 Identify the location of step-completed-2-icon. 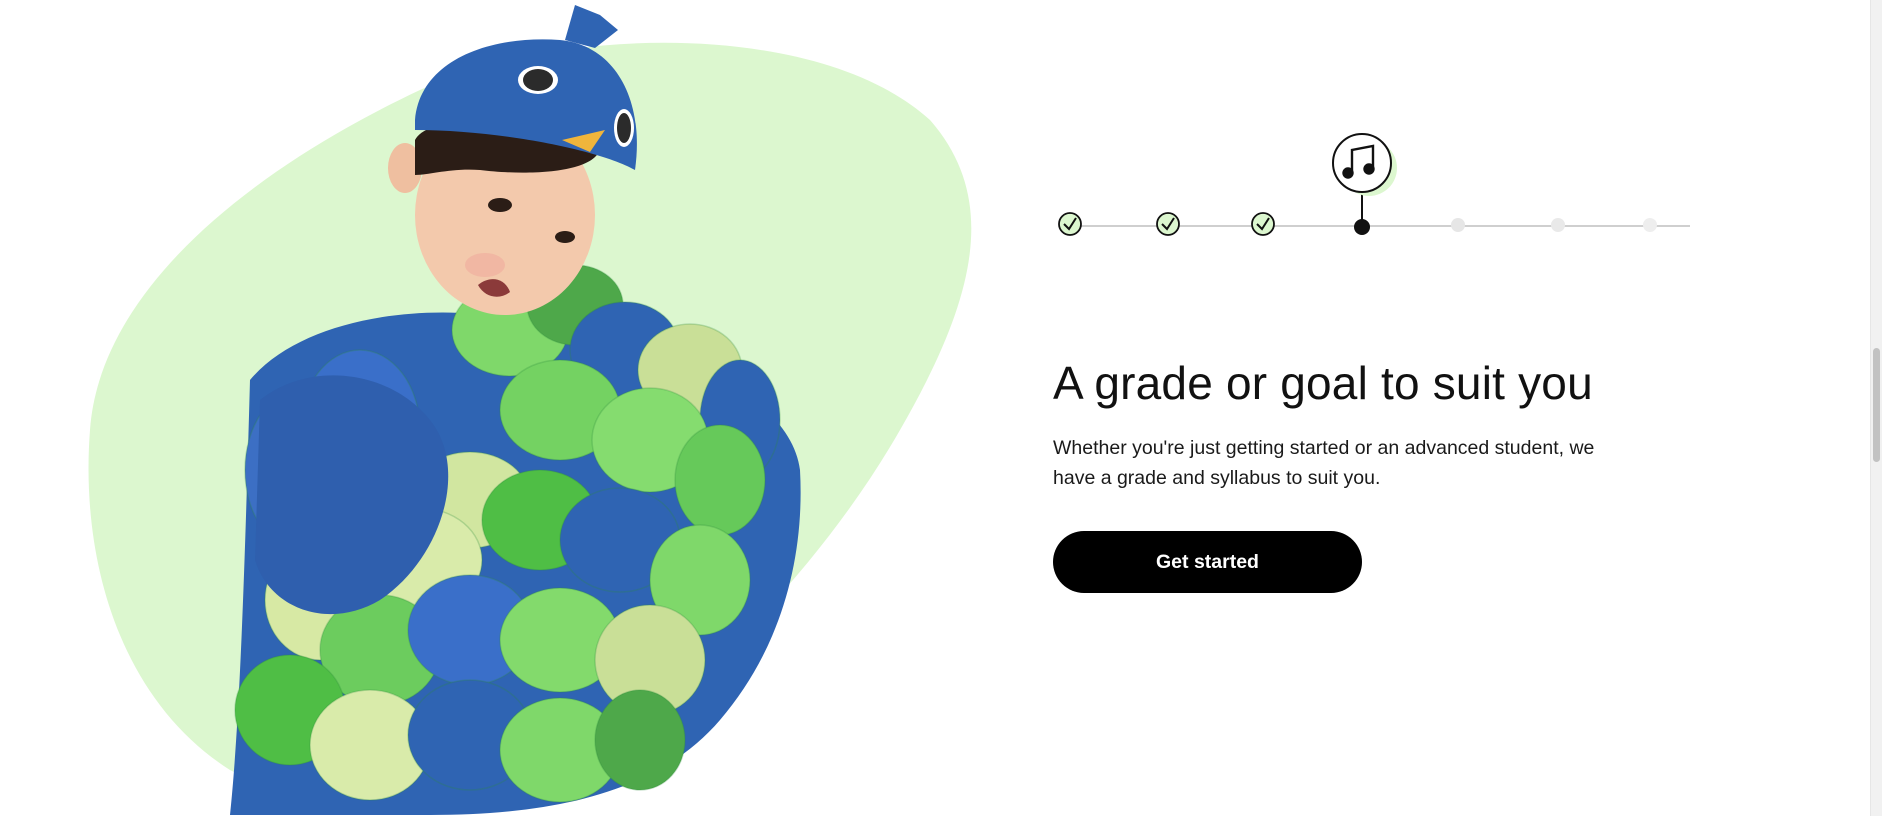
(1168, 224).